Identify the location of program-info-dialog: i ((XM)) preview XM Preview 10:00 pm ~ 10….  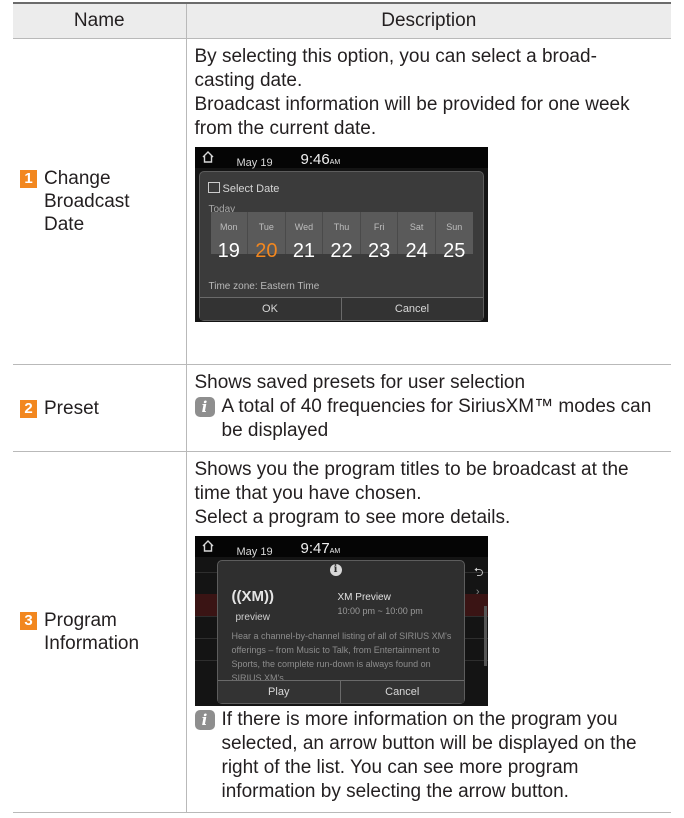
(340, 632).